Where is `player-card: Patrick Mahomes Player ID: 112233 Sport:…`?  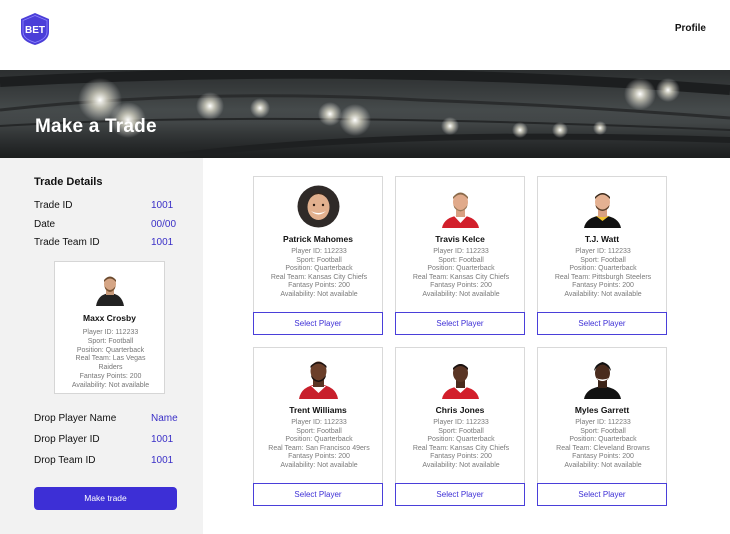 player-card: Patrick Mahomes Player ID: 112233 Sport:… is located at coordinates (318, 255).